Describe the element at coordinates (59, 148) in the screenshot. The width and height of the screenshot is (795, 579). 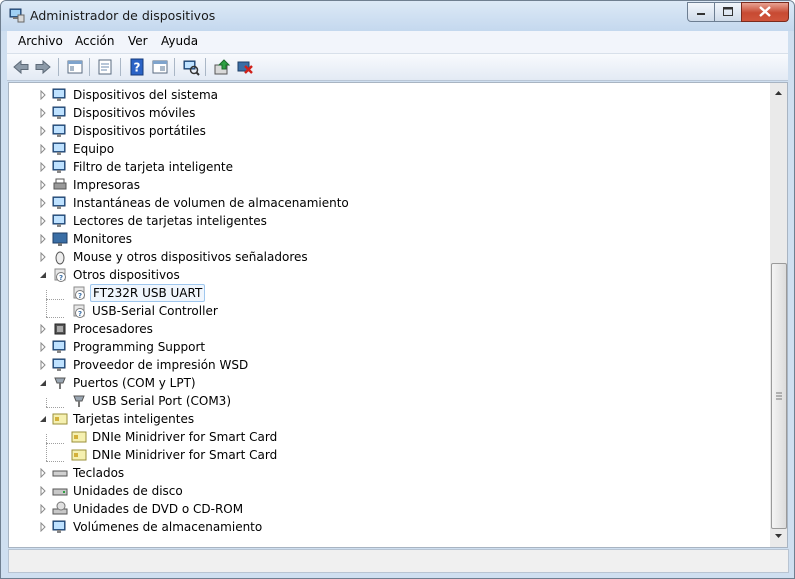
I see `computer-icon` at that location.